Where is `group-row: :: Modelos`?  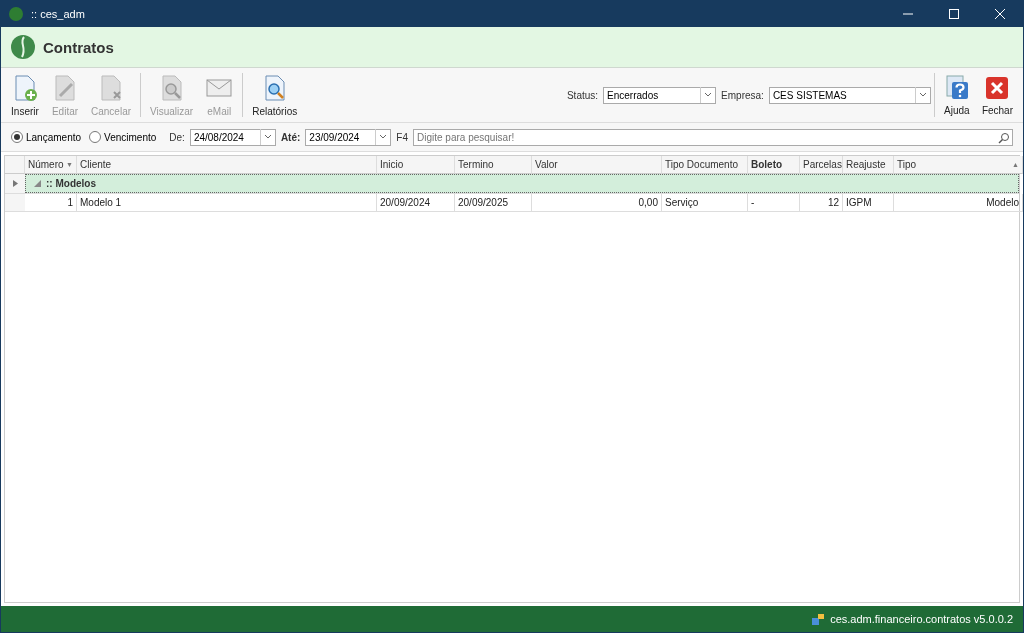 group-row: :: Modelos is located at coordinates (522, 183).